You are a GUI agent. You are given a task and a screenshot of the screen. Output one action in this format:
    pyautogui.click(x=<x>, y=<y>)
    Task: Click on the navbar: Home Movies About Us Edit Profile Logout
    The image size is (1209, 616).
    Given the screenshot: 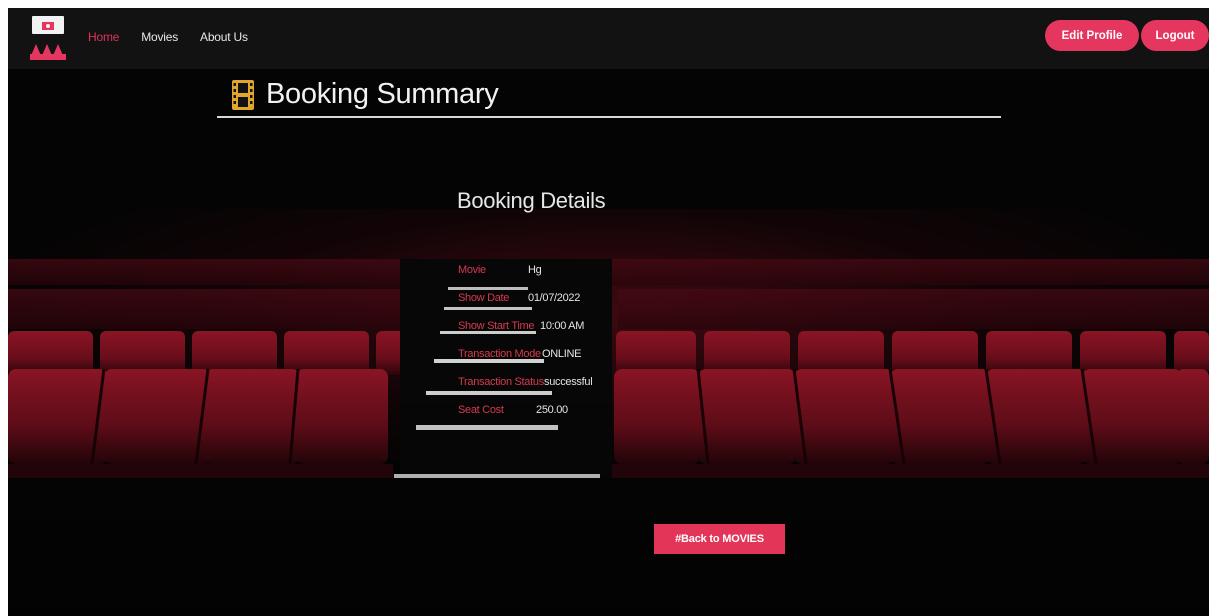 What is the action you would take?
    pyautogui.click(x=608, y=38)
    